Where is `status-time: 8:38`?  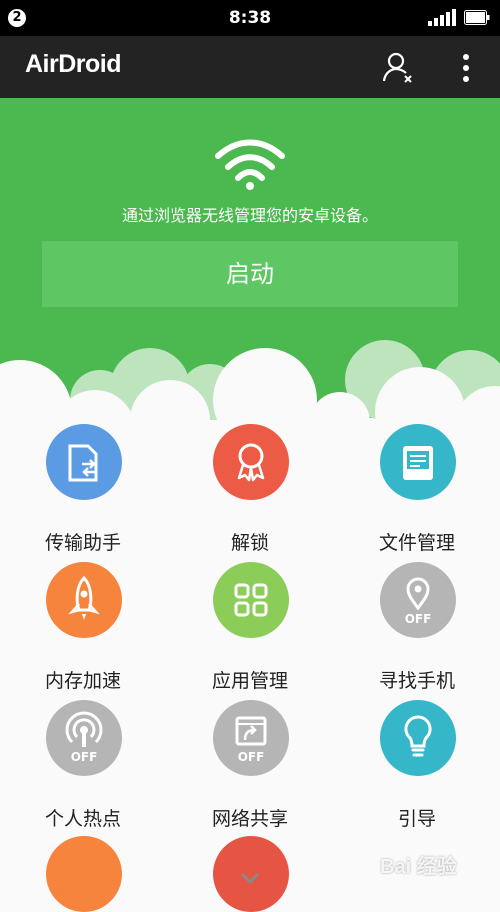
status-time: 8:38 is located at coordinates (250, 18).